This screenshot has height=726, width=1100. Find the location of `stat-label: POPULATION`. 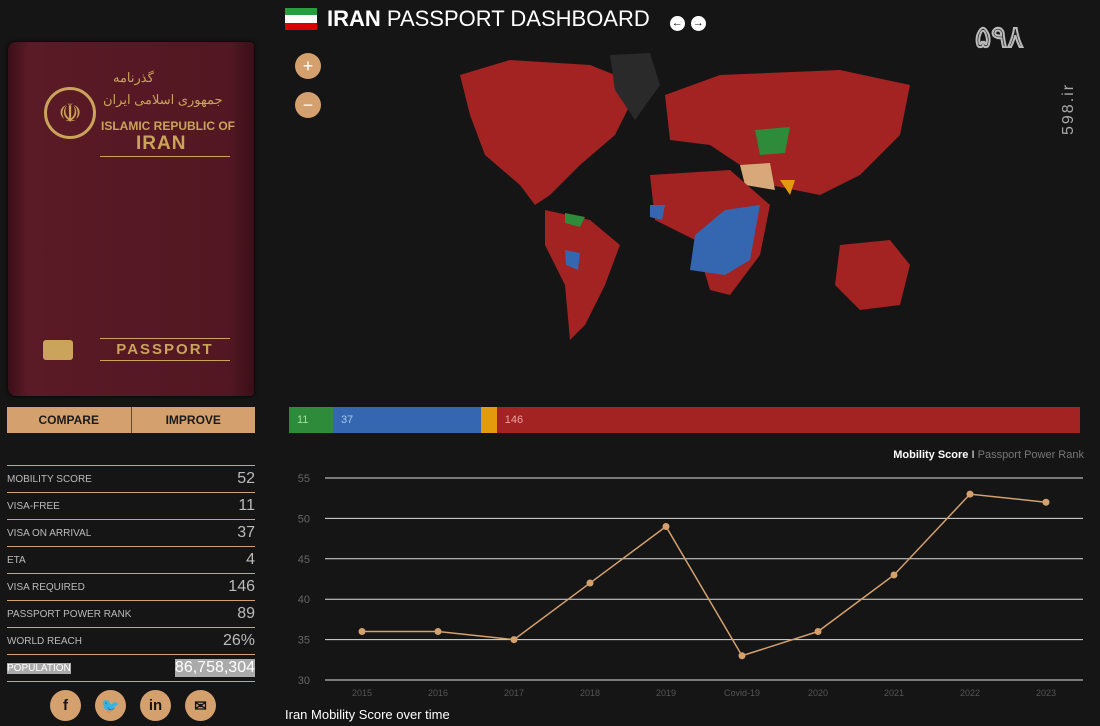

stat-label: POPULATION is located at coordinates (39, 668).